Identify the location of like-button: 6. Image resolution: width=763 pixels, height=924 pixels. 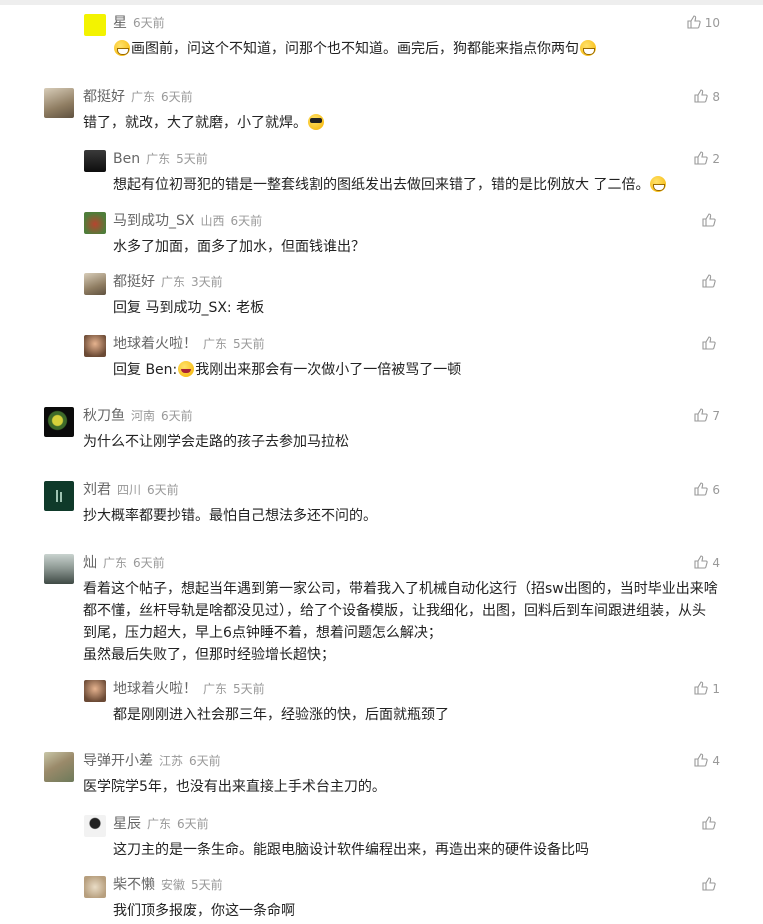
(707, 490).